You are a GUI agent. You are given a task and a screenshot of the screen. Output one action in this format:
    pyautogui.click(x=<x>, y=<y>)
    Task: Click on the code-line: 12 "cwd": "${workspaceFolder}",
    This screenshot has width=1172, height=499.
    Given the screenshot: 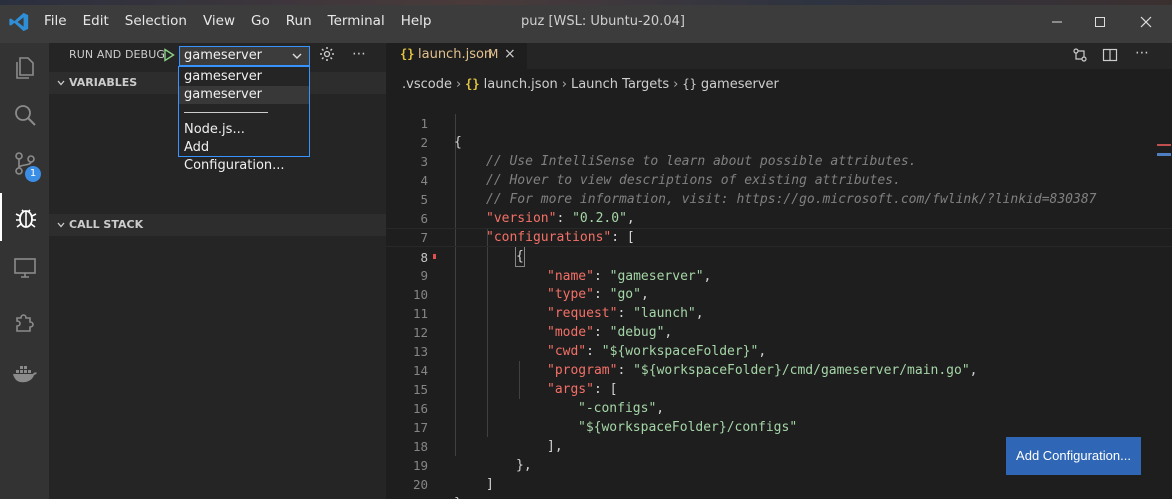 What is the action you would take?
    pyautogui.click(x=779, y=331)
    